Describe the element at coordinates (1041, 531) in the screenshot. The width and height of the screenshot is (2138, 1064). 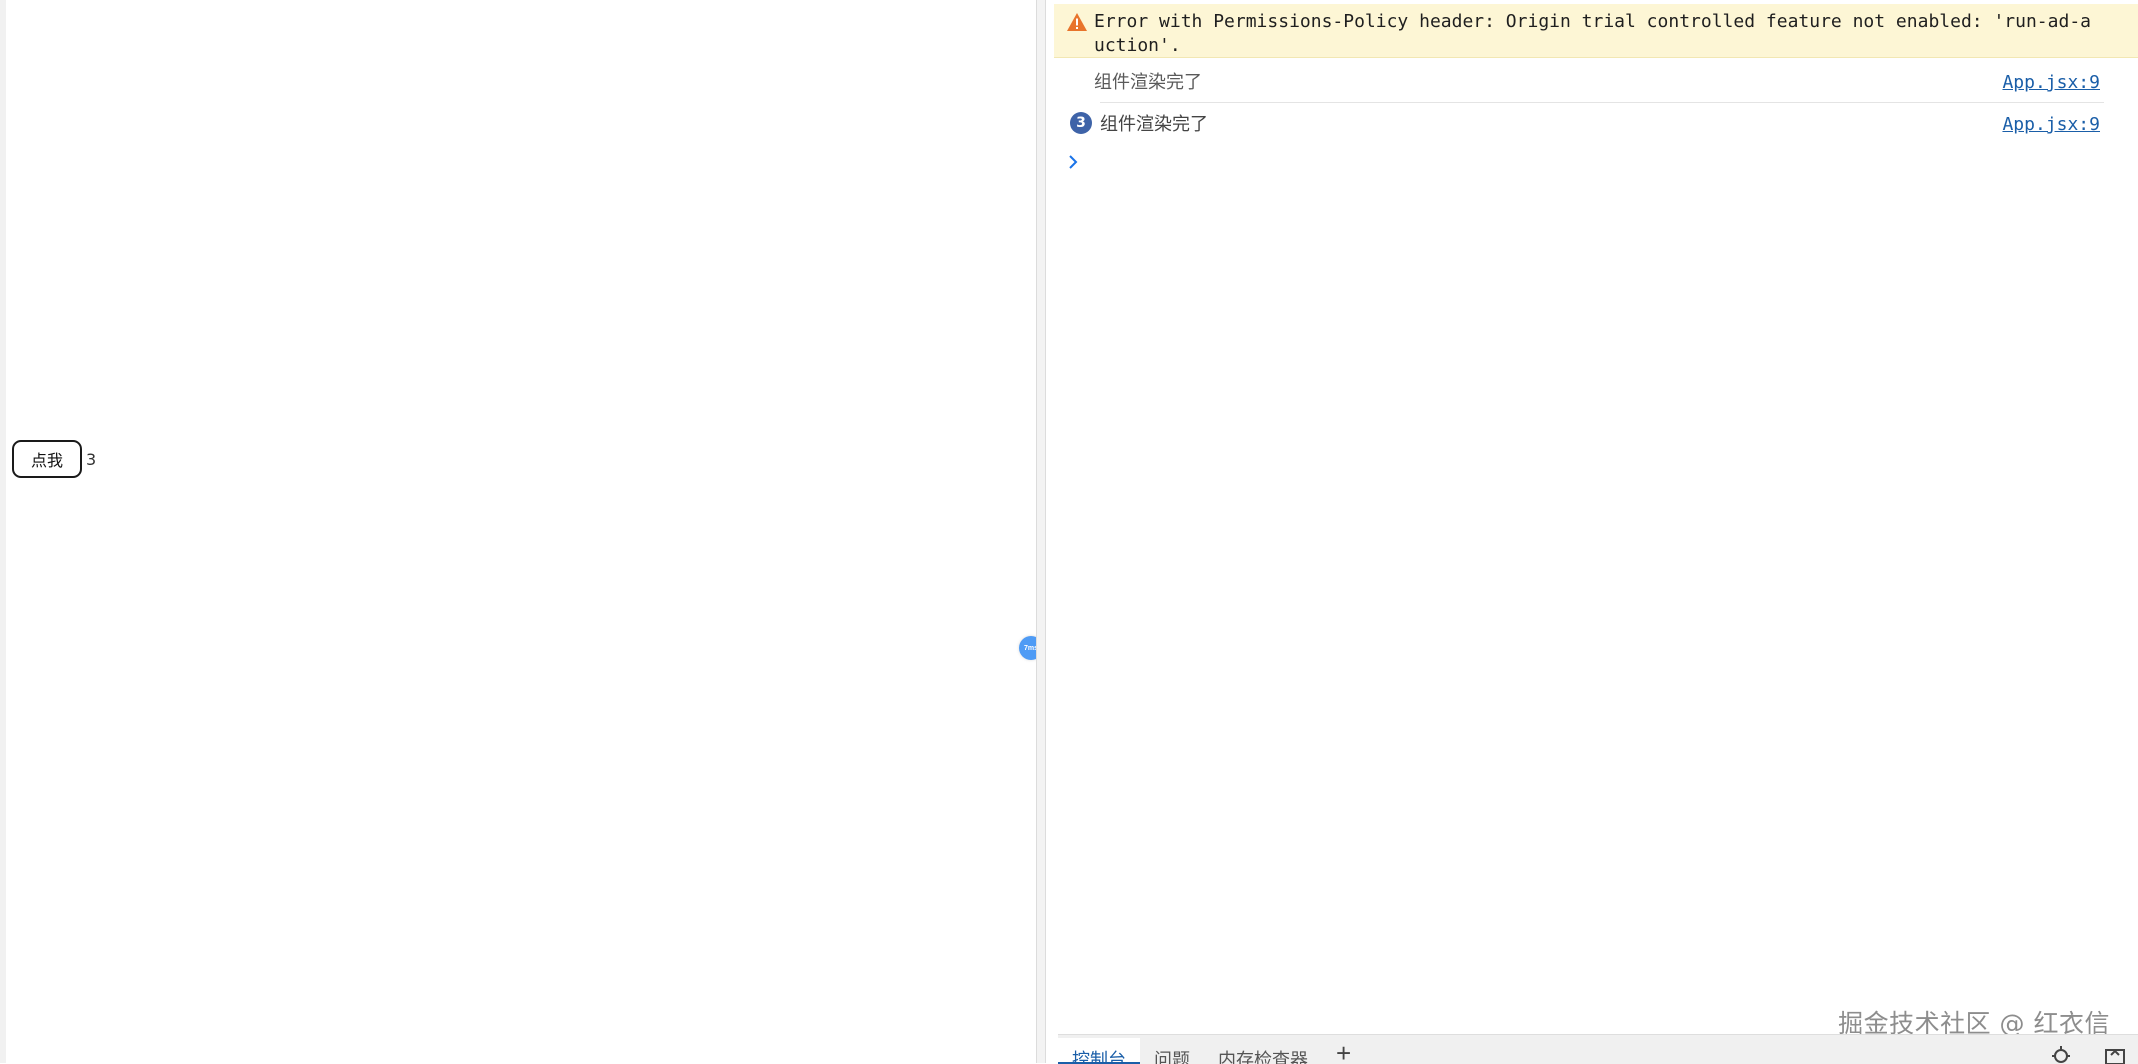
I see `devtools-resize-handle` at that location.